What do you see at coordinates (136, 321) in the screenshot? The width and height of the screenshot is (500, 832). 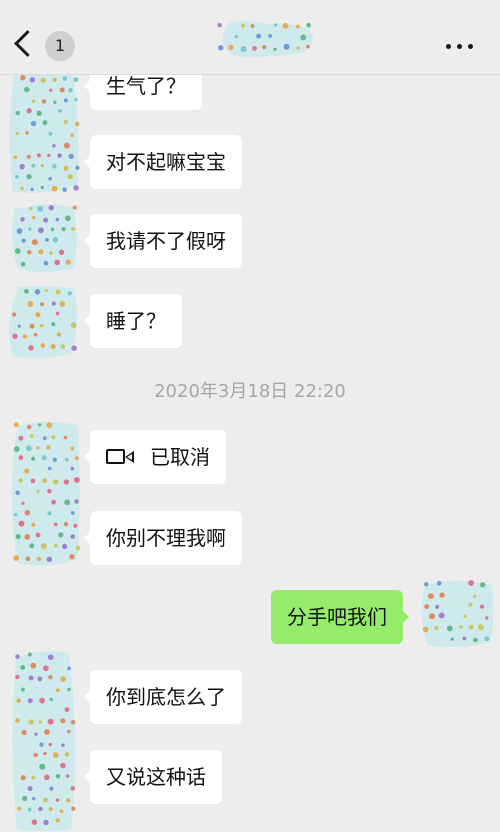 I see `message-text: 睡了？` at bounding box center [136, 321].